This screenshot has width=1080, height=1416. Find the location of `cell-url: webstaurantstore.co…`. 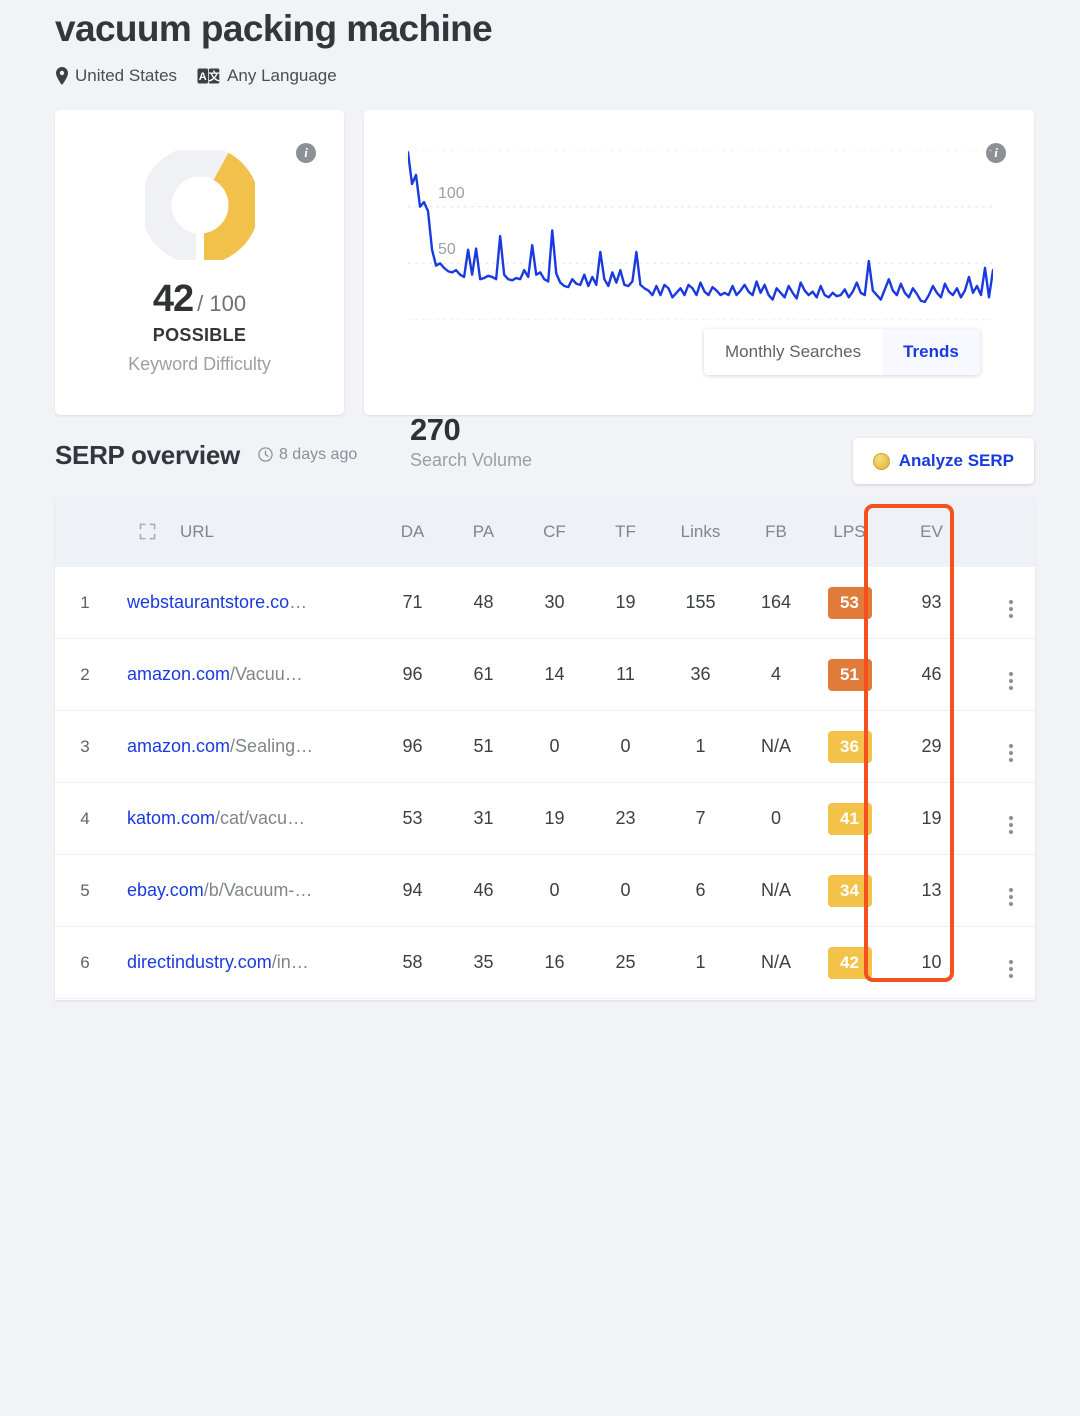

cell-url: webstaurantstore.co… is located at coordinates (246, 603).